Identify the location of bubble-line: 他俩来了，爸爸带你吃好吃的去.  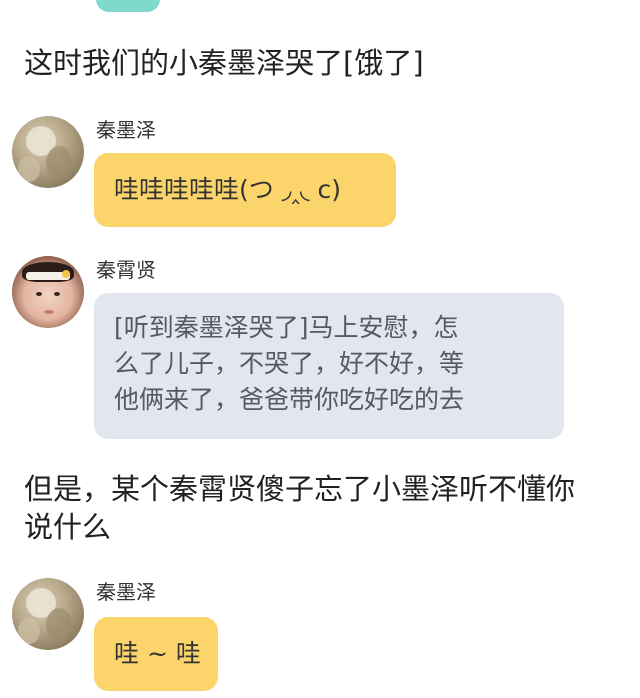
(289, 399).